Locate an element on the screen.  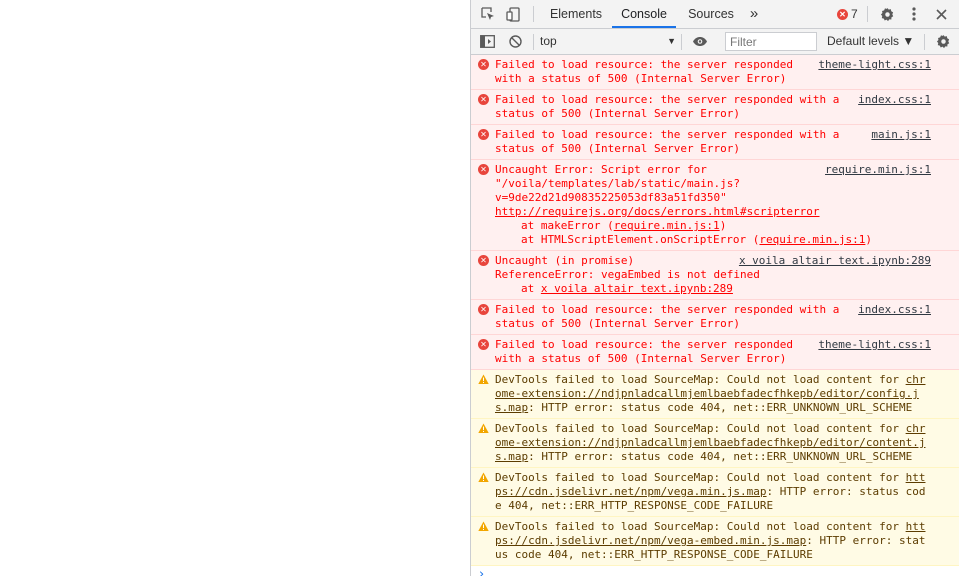
stack-frame: at x voila altair text.ipynb:289 is located at coordinates (627, 288).